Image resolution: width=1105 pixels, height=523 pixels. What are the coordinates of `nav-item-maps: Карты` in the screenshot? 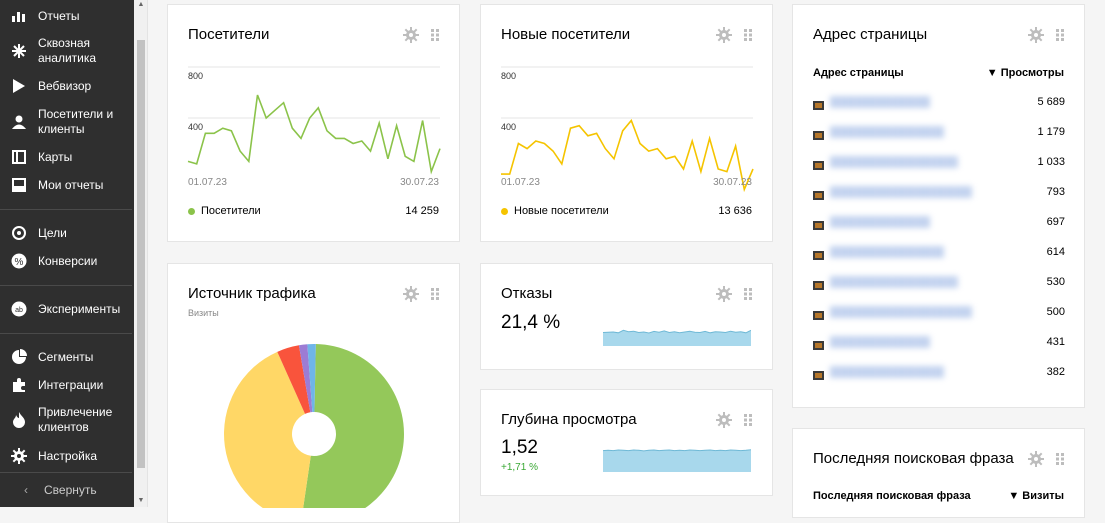 It's located at (71, 157).